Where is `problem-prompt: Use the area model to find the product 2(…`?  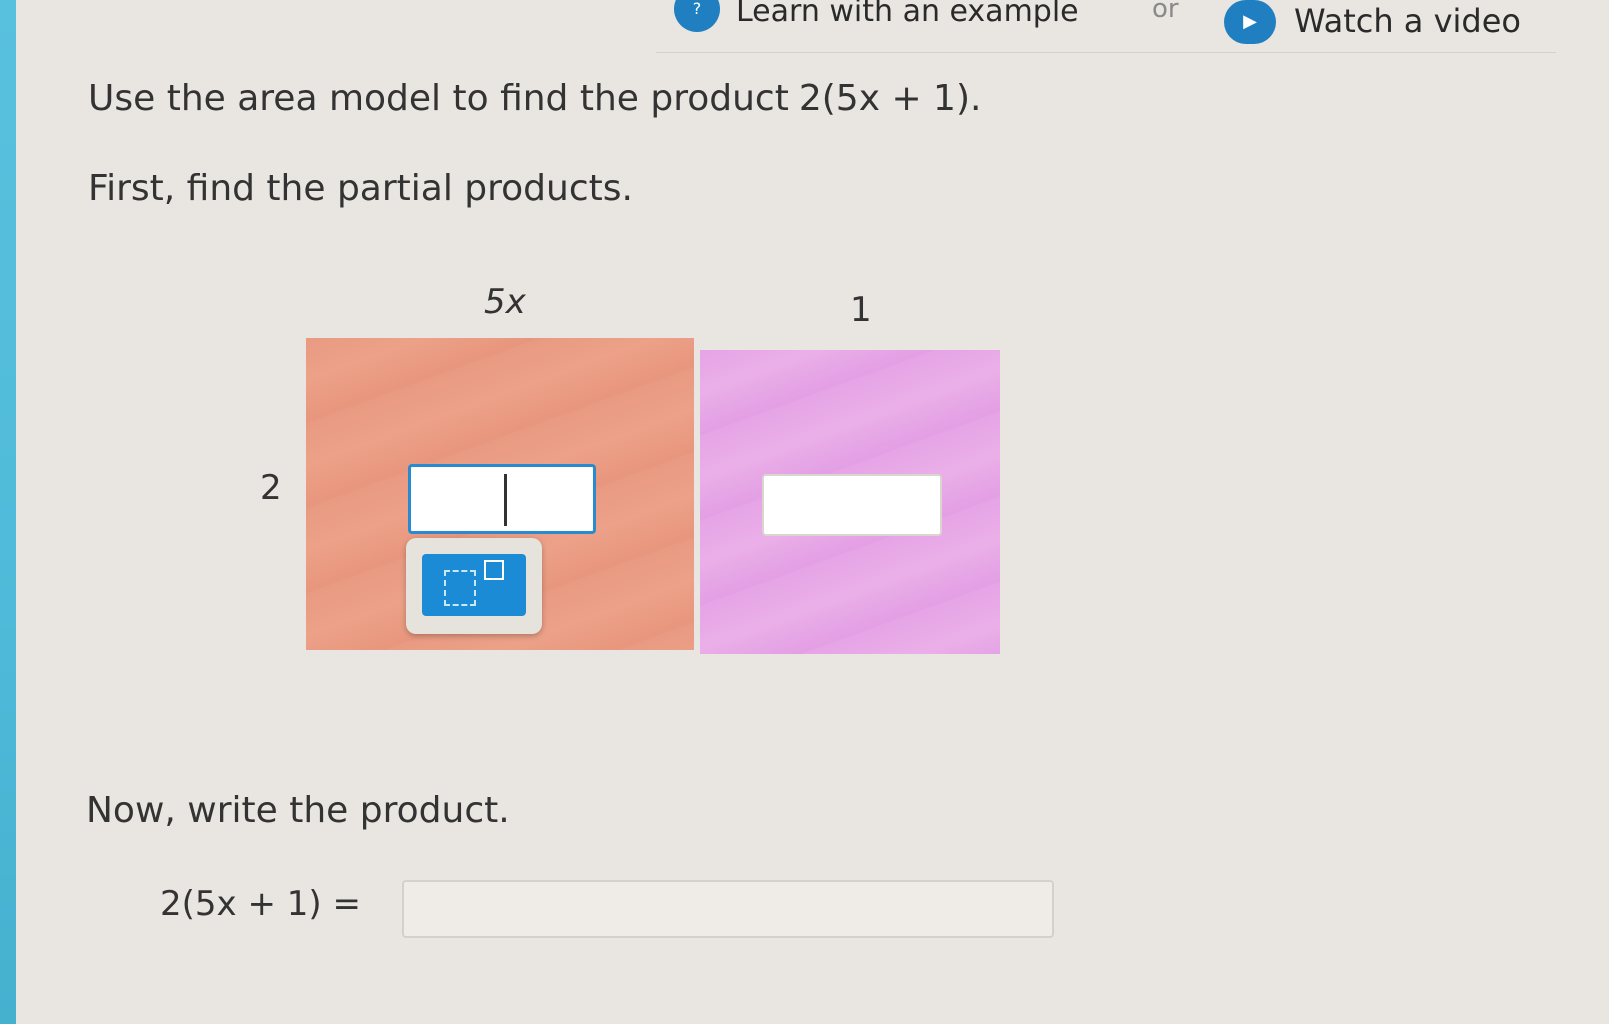
problem-prompt: Use the area model to find the product 2(… is located at coordinates (534, 98).